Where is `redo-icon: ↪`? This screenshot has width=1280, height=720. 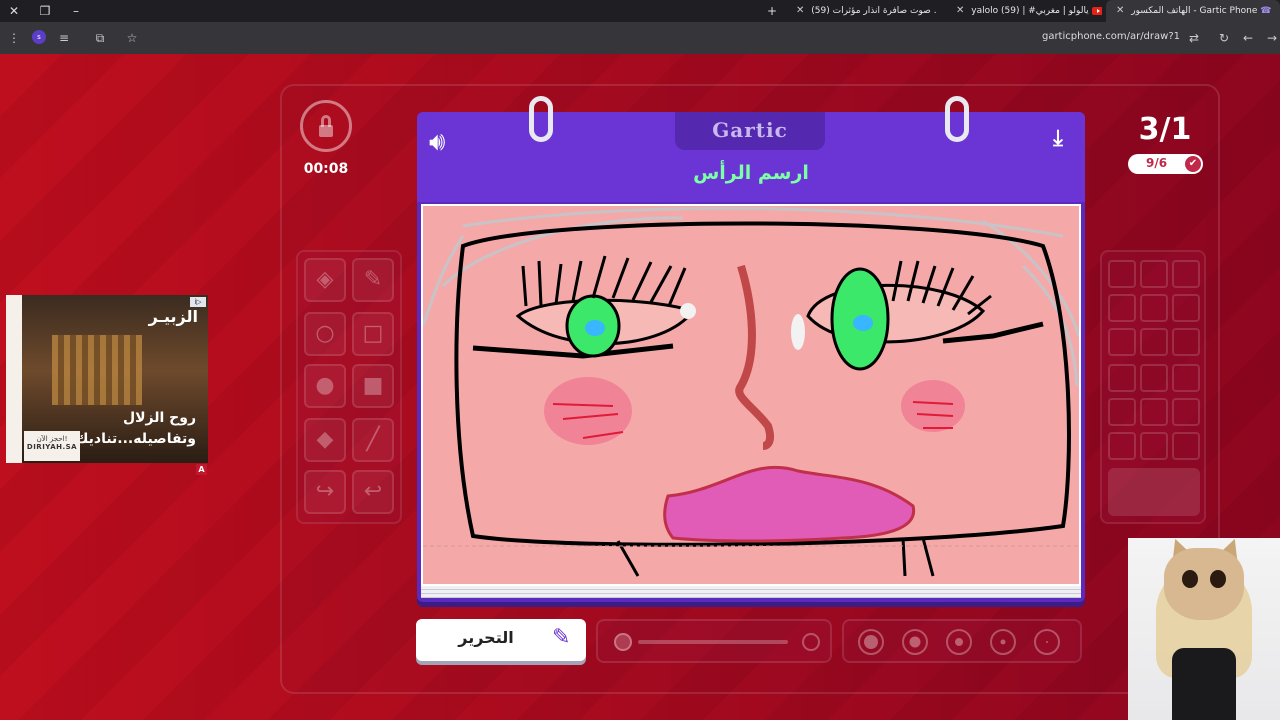 redo-icon: ↪ is located at coordinates (325, 492).